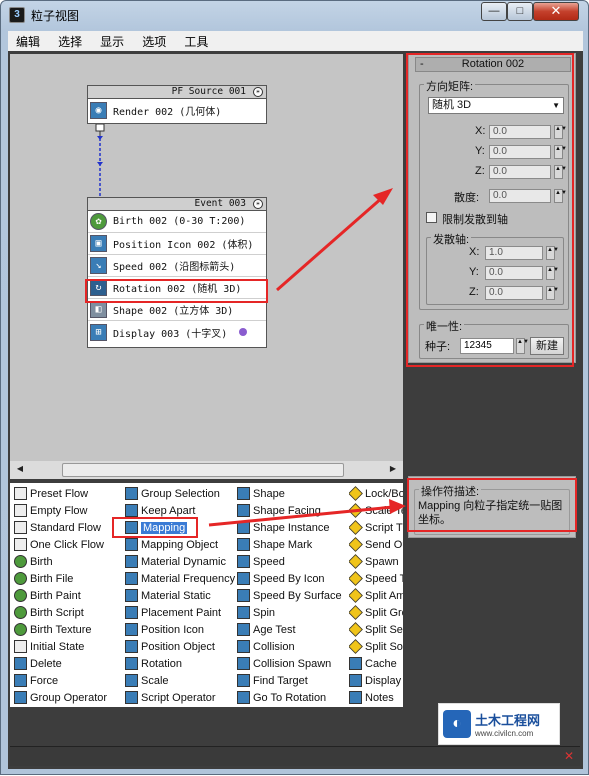  Describe the element at coordinates (556, 11) in the screenshot. I see `close-button: ✕` at that location.